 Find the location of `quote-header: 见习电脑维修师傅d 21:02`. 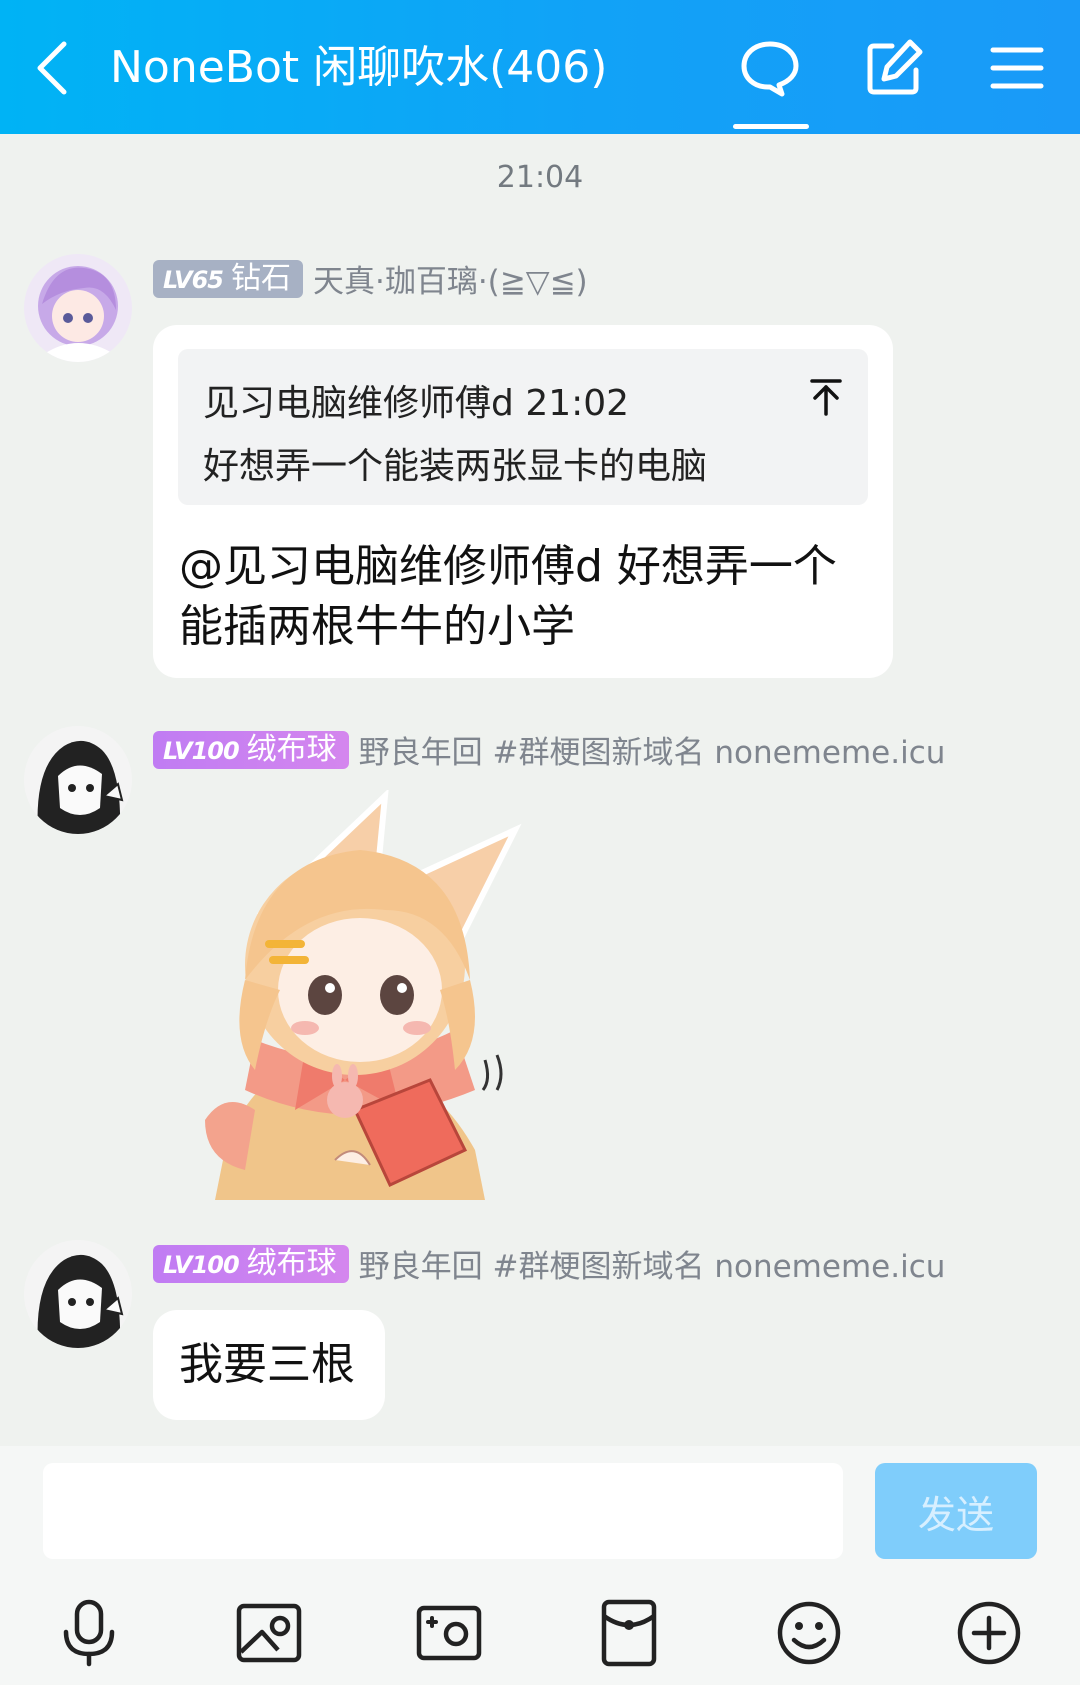

quote-header: 见习电脑维修师傅d 21:02 is located at coordinates (416, 403).